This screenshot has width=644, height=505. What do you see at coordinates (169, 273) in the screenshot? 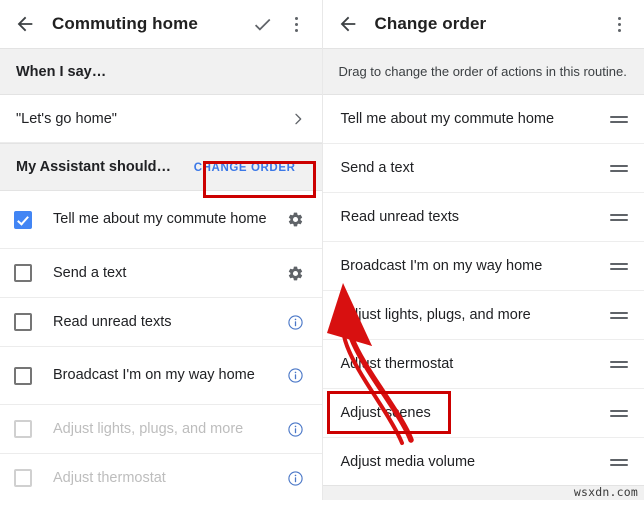
I see `action-label: Send a text` at bounding box center [169, 273].